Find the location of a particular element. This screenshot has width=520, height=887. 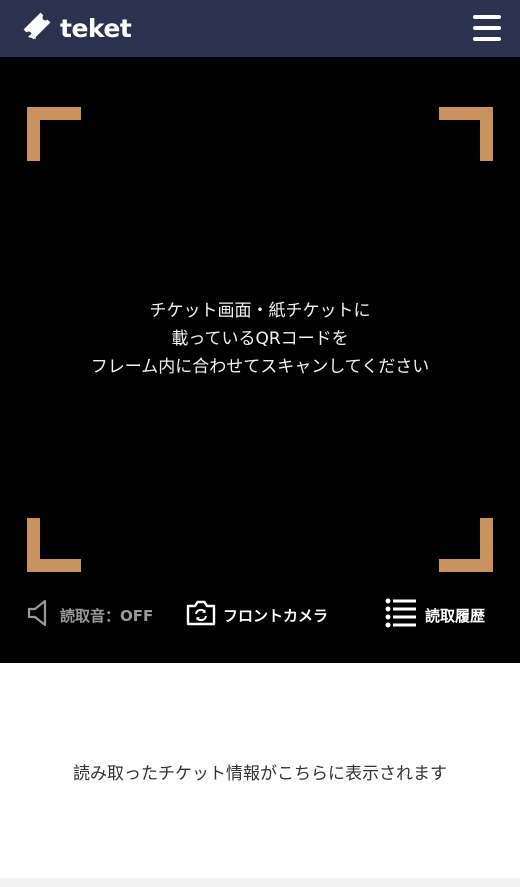

instruction-line: チケット画面・紙チケットに is located at coordinates (260, 311).